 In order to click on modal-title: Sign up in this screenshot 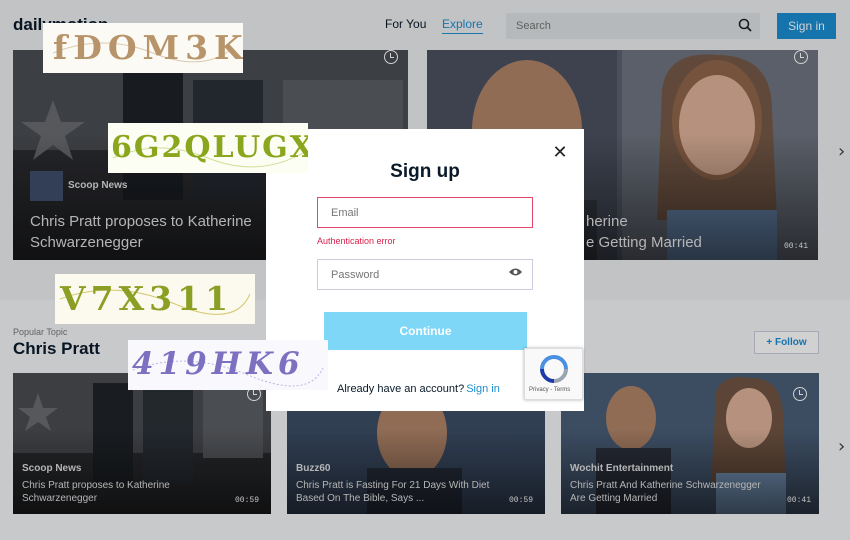, I will do `click(425, 171)`.